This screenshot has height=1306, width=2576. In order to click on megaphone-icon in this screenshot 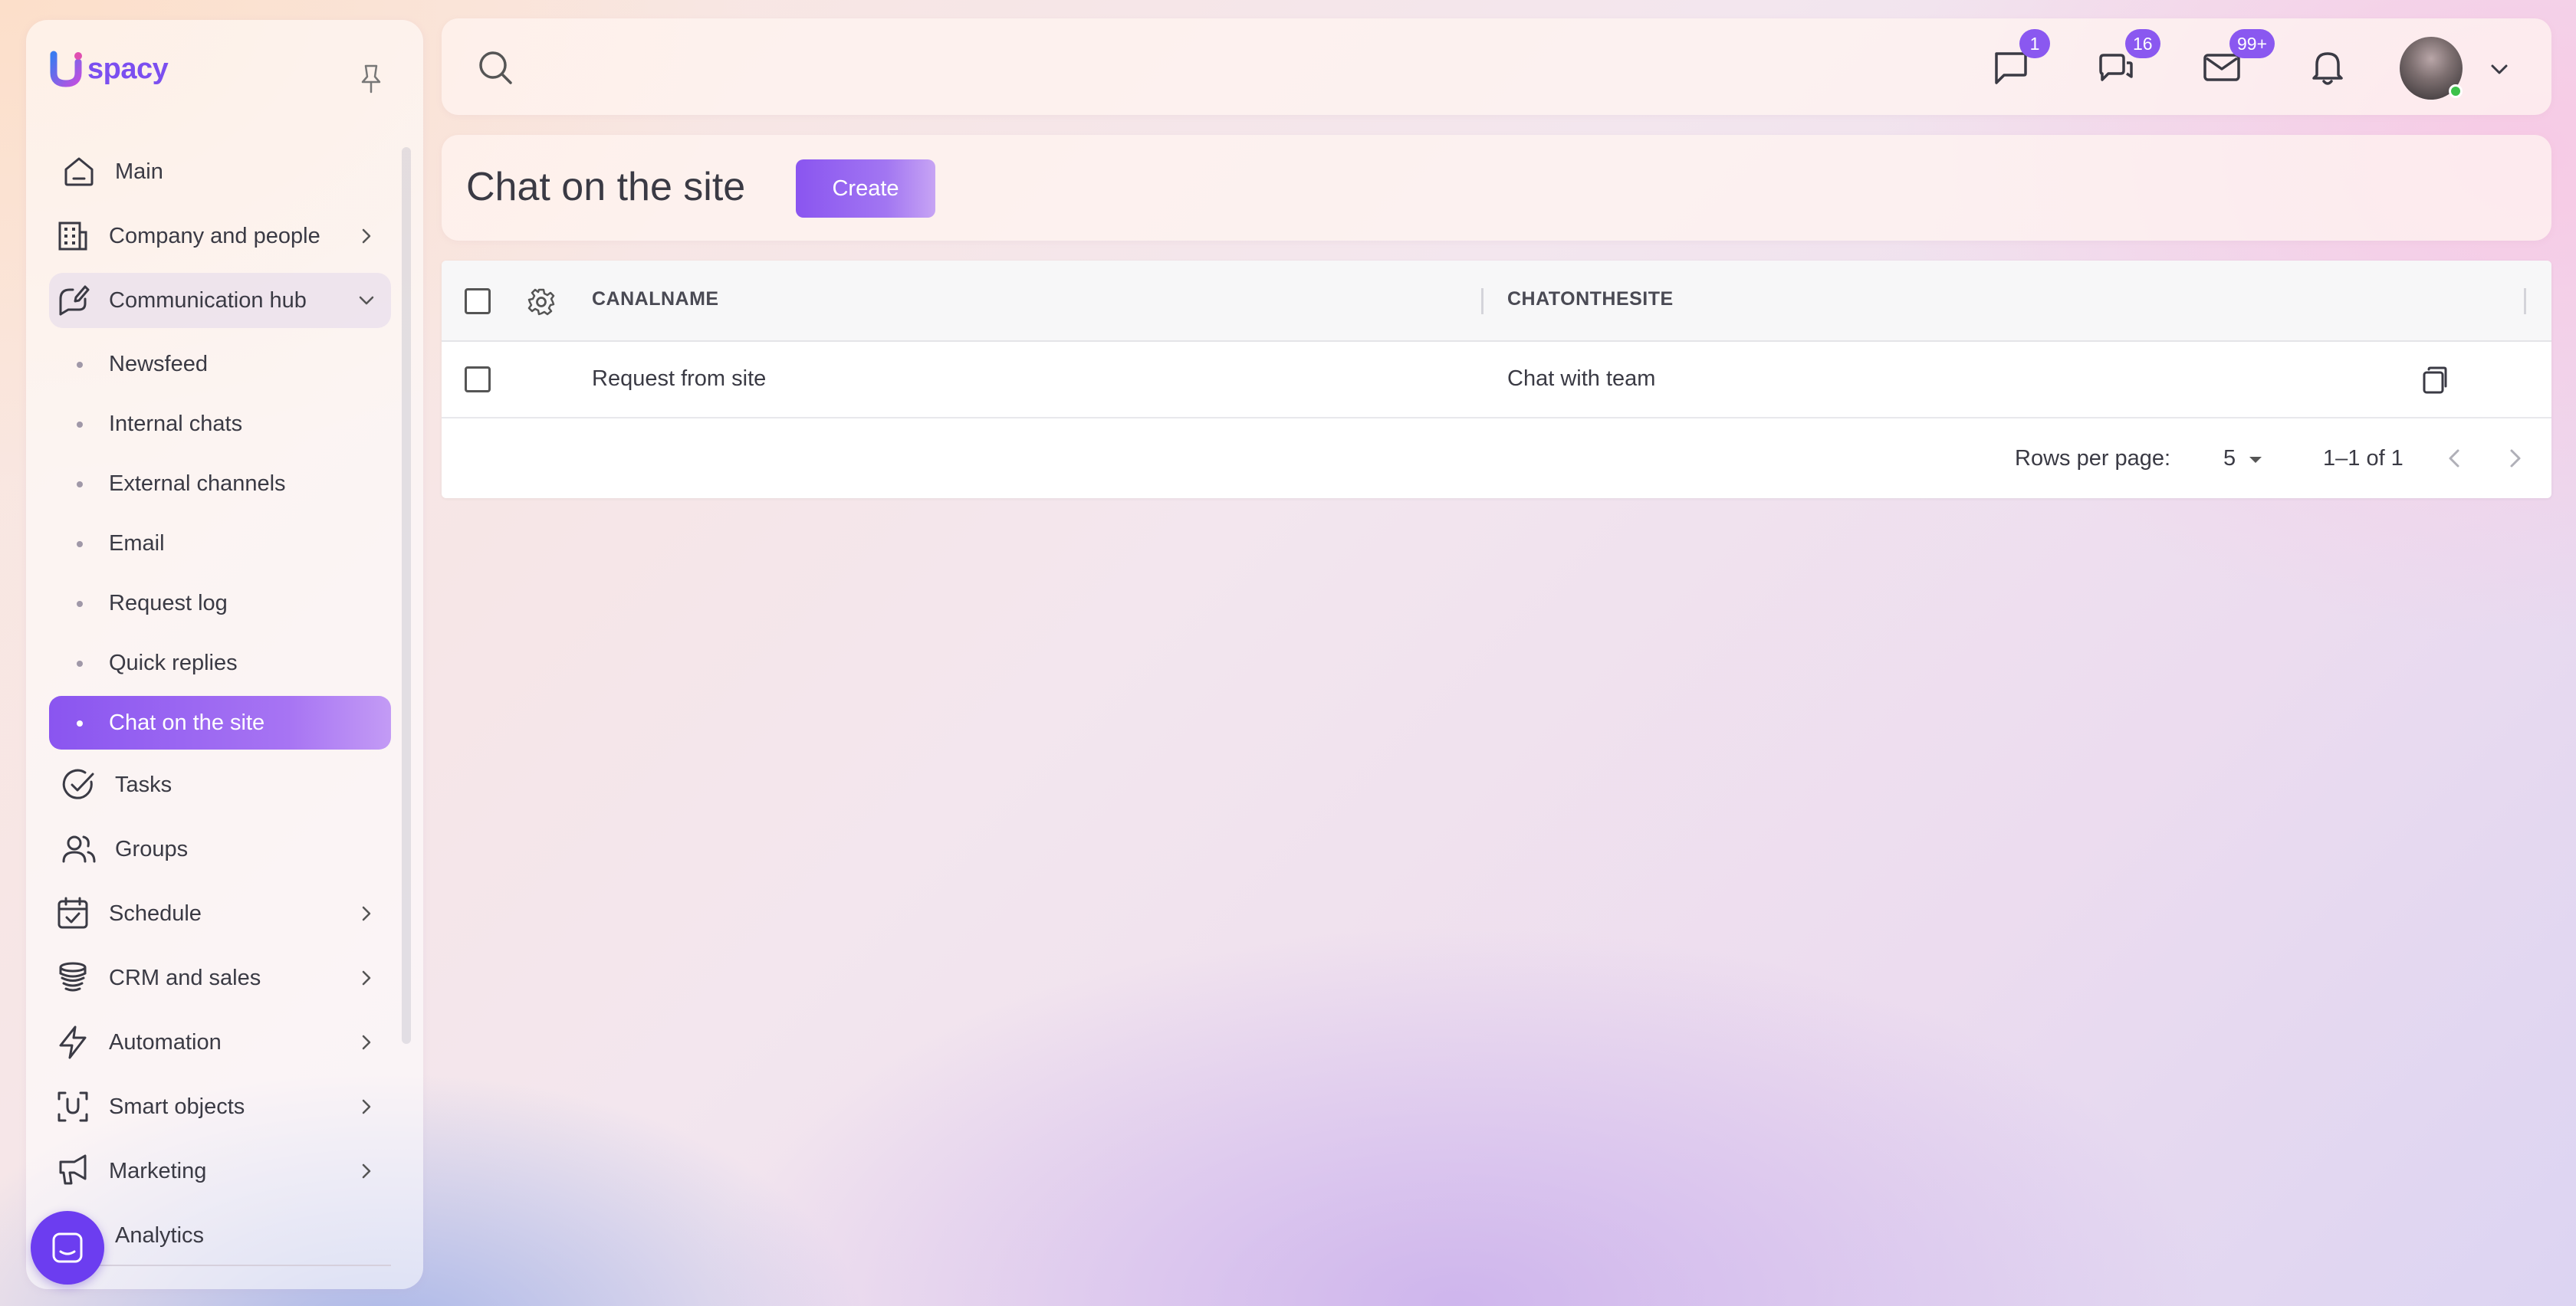, I will do `click(73, 1171)`.